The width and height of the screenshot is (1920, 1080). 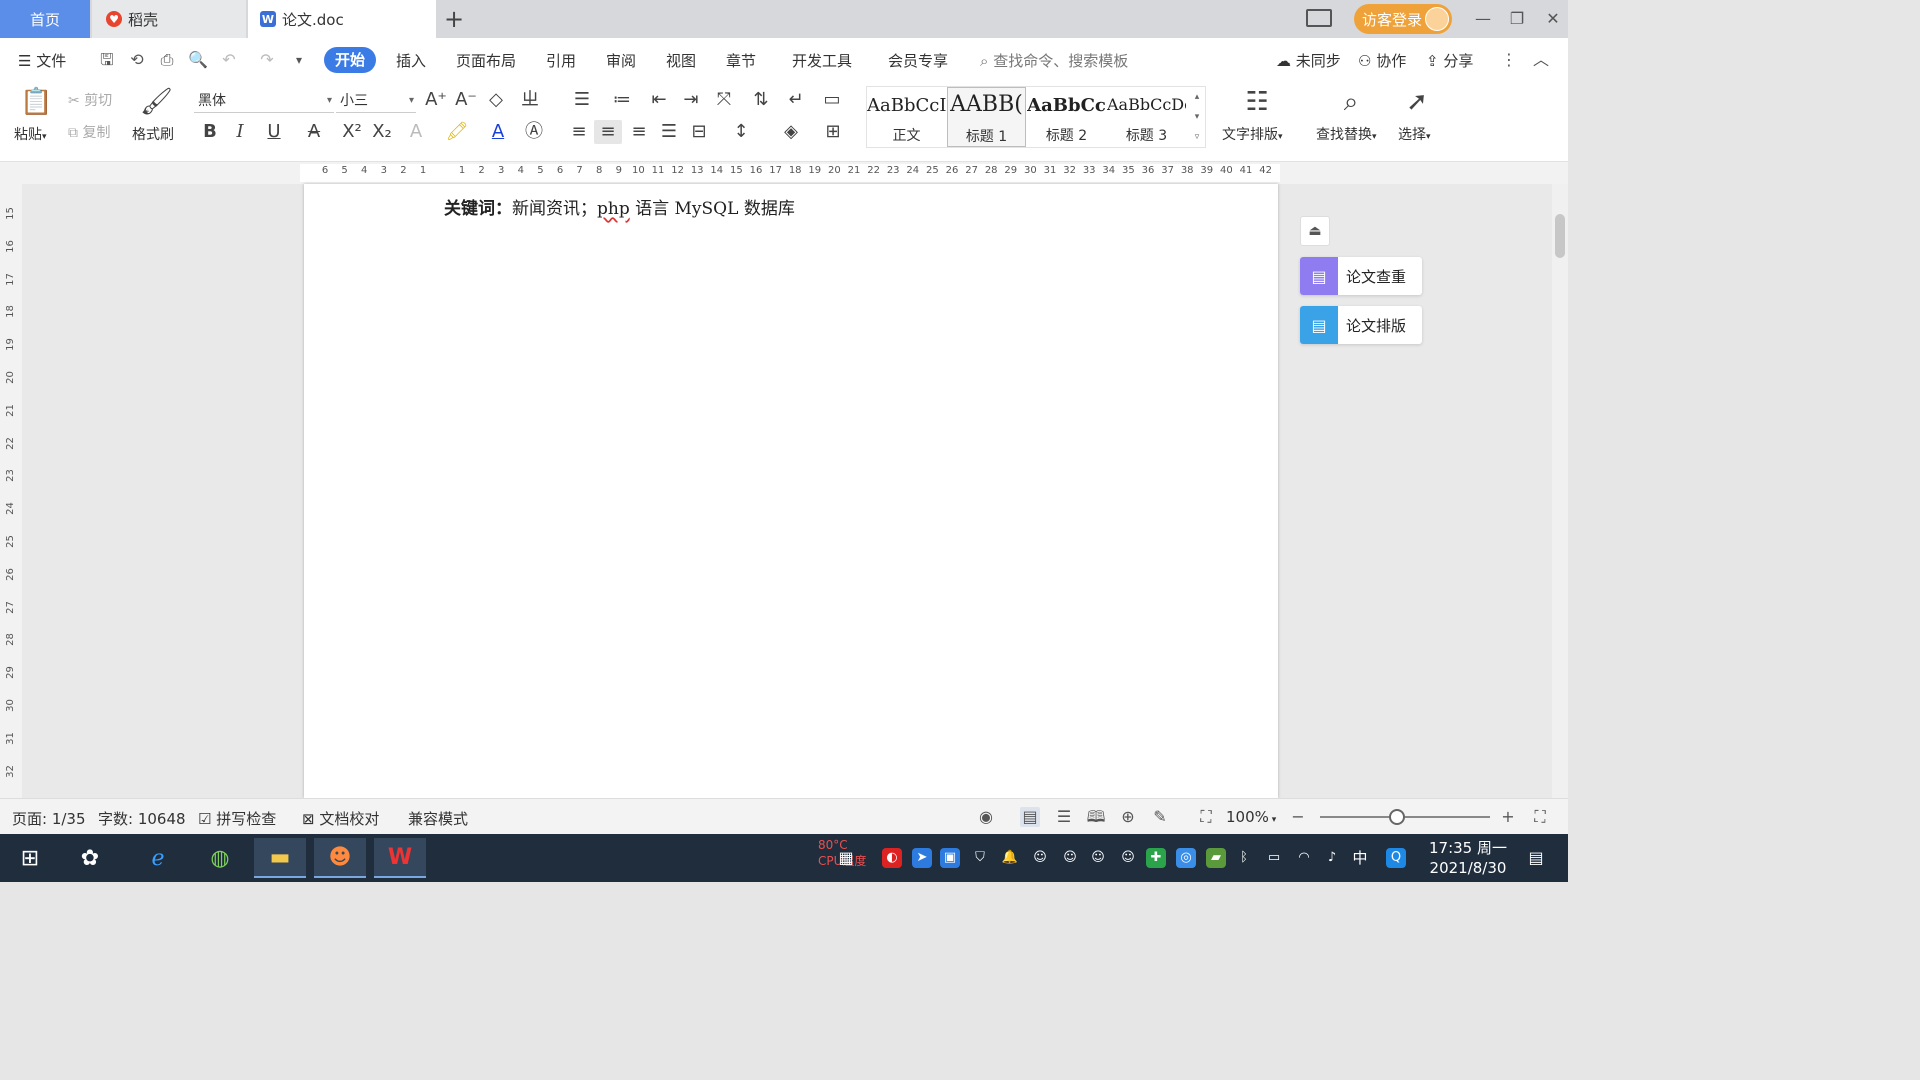 What do you see at coordinates (1251, 817) in the screenshot?
I see `zoom-level: 100% ▾` at bounding box center [1251, 817].